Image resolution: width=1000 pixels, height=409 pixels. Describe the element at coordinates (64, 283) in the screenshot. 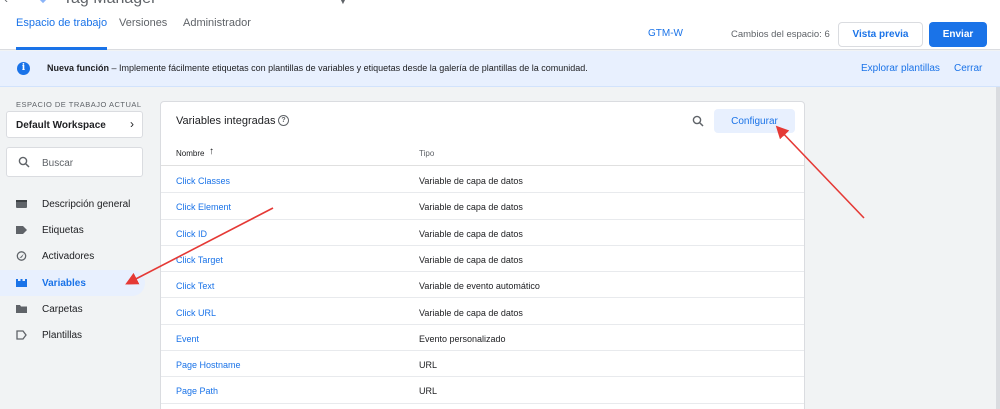

I see `sidebar-item-label: Variables` at that location.